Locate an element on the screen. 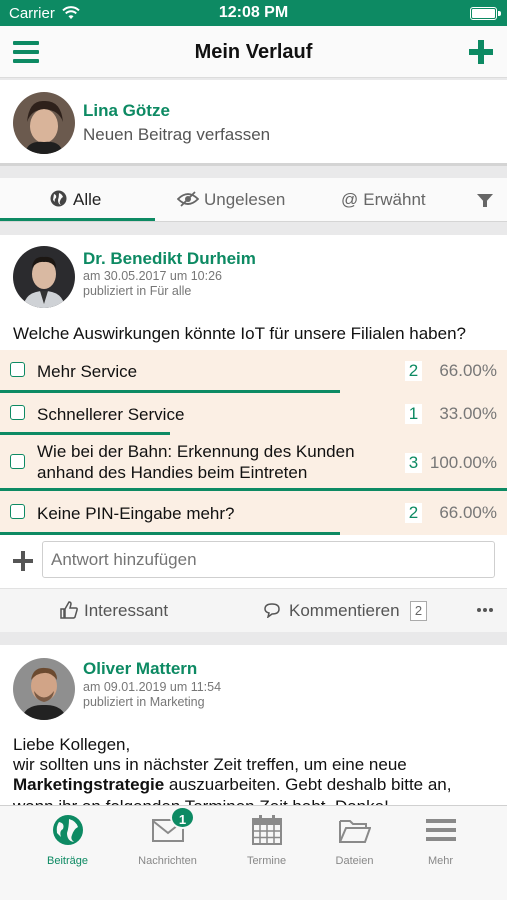  navigation-bar: Mein Verlauf is located at coordinates (253, 52).